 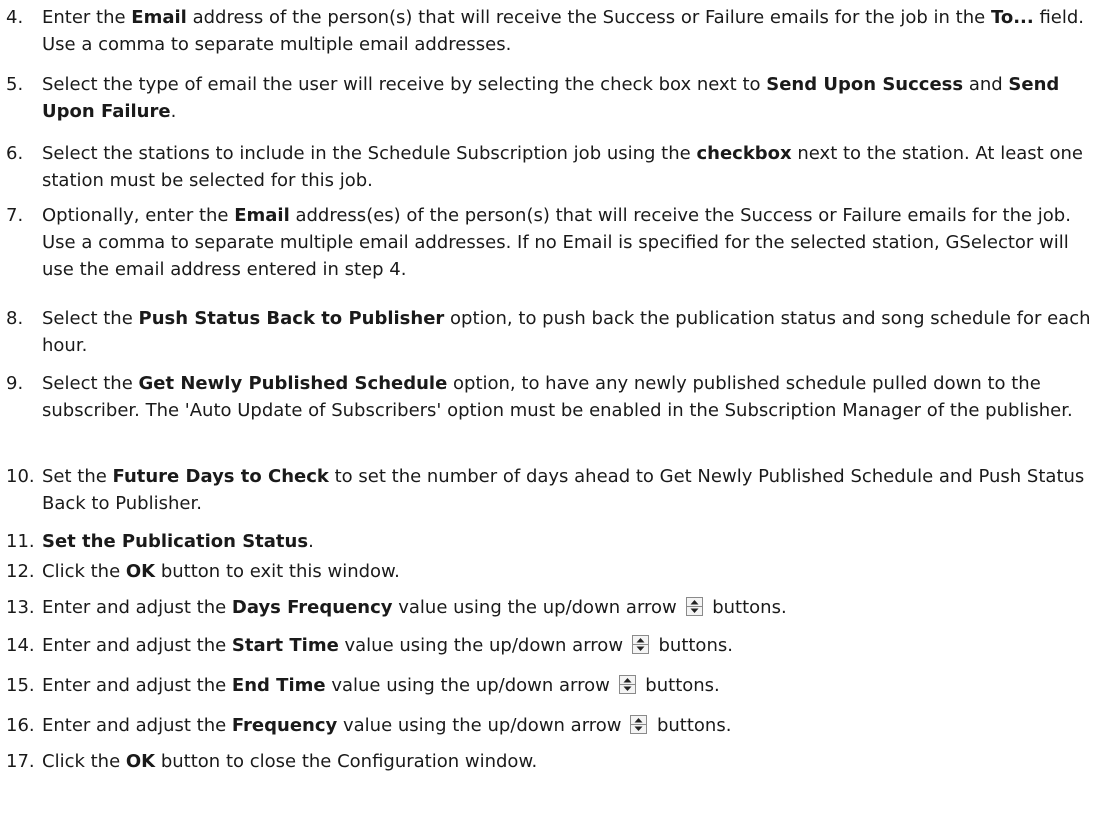 I want to click on step-number: 14., so click(x=20, y=645).